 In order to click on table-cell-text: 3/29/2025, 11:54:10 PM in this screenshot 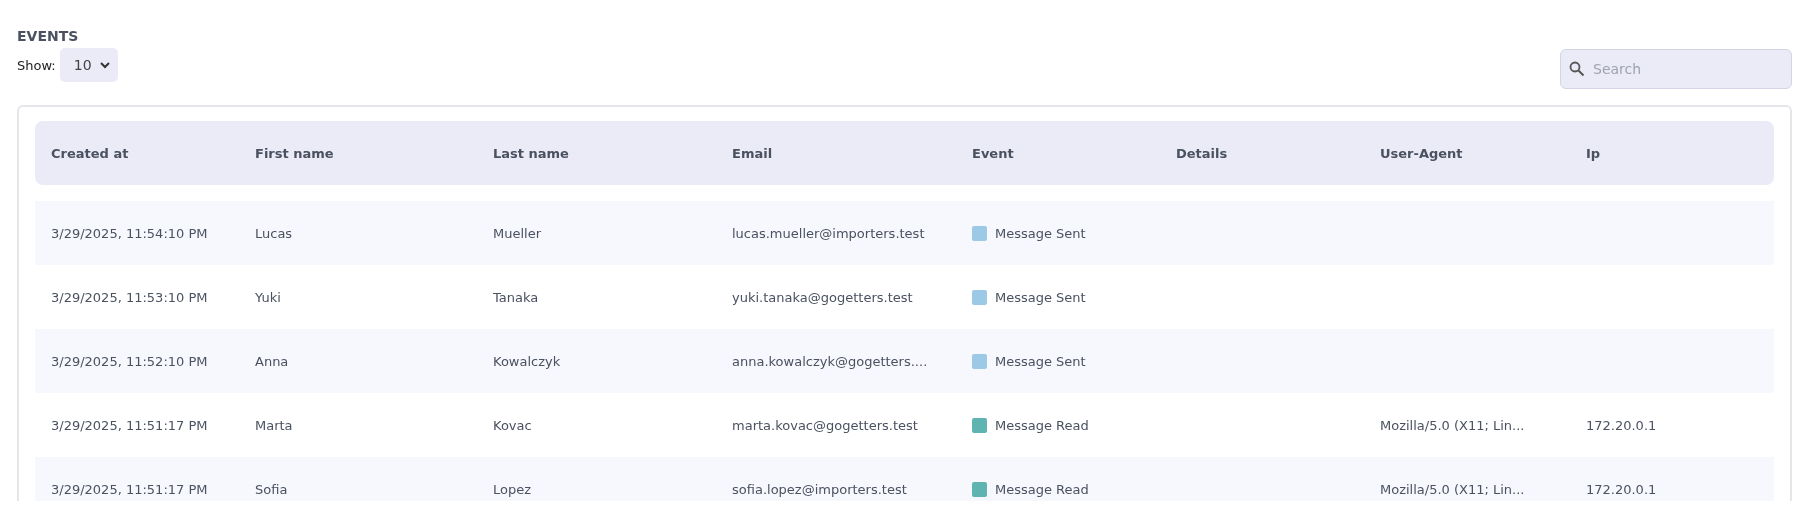, I will do `click(130, 233)`.